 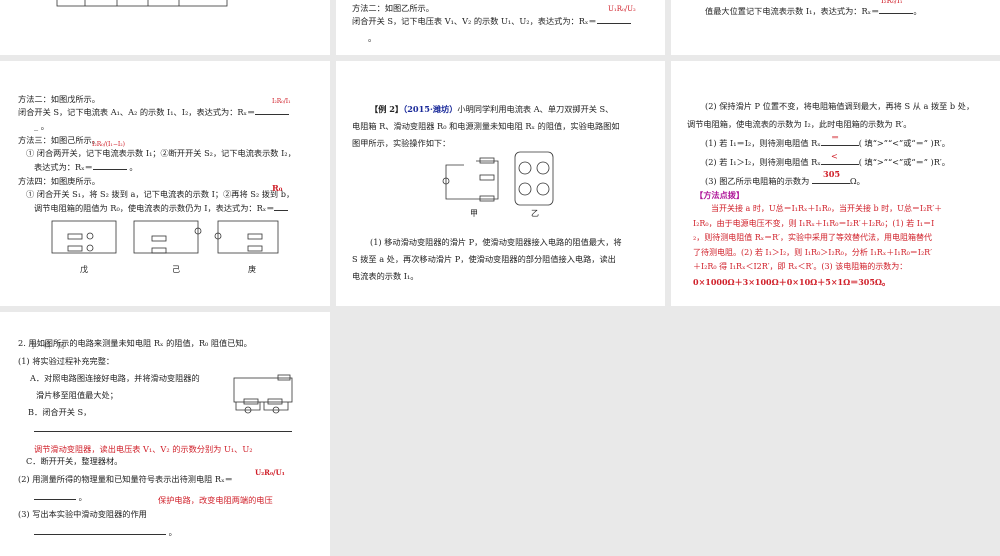 I want to click on text: 值最大位置记下电流表示数 I₁，表达式为：Rₓ＝, so click(x=792, y=11).